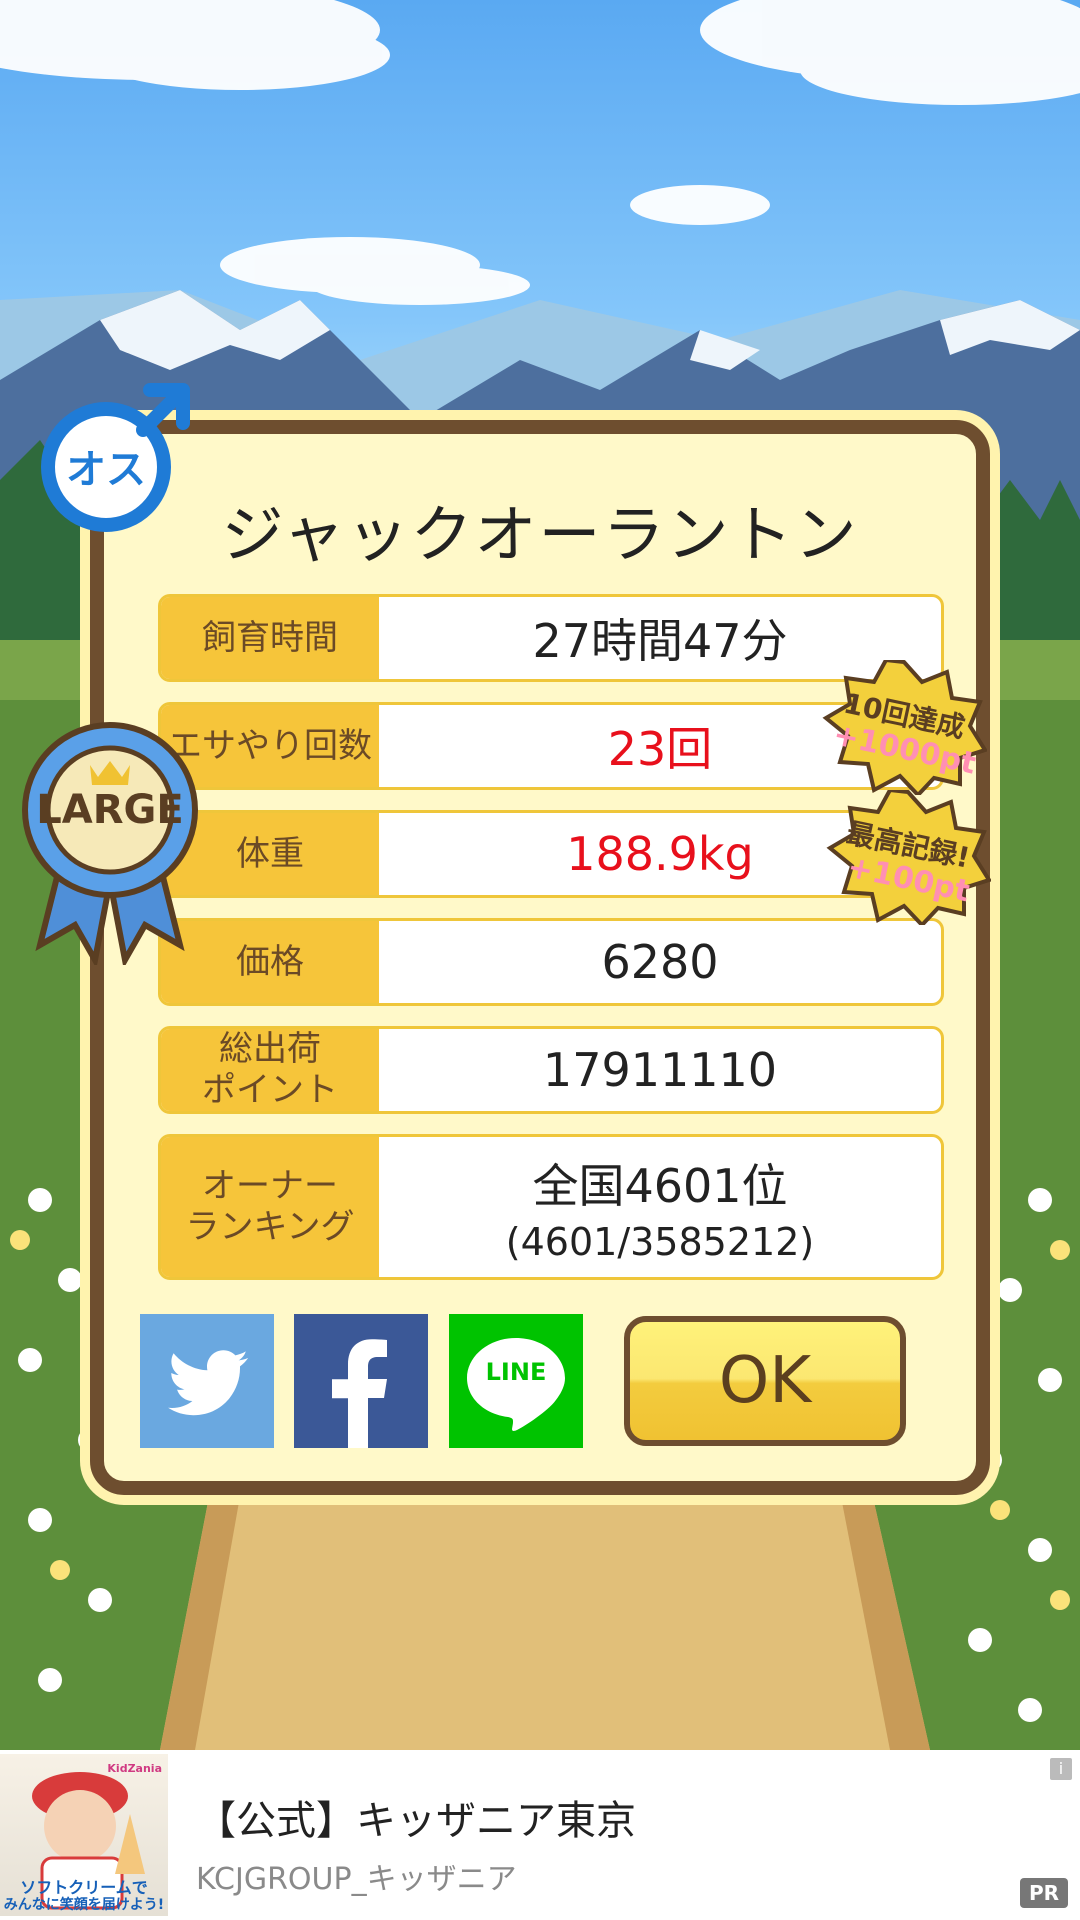 The height and width of the screenshot is (1920, 1080). Describe the element at coordinates (416, 1817) in the screenshot. I see `ad-title: 【公式】キッザニア東京` at that location.